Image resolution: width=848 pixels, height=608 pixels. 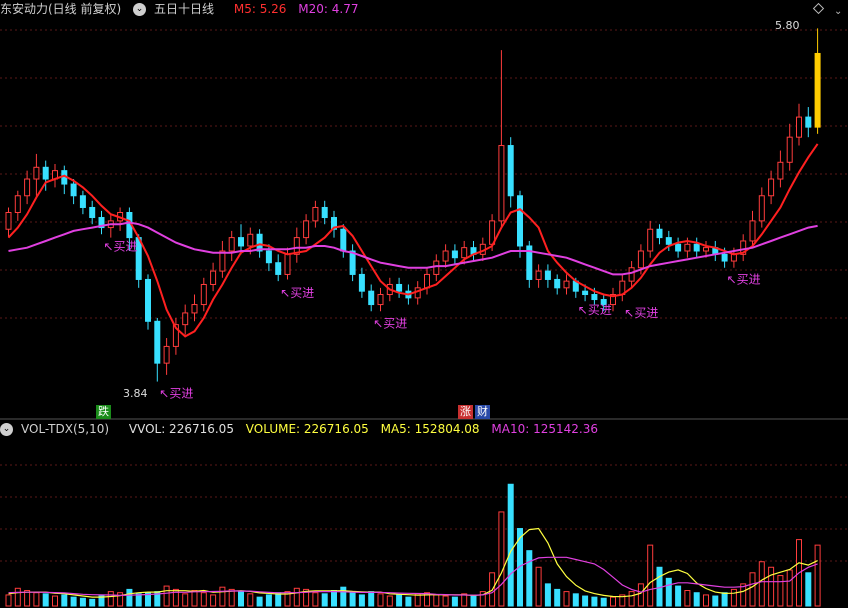 I want to click on corner-chevron-icon: ⌄, so click(x=838, y=11).